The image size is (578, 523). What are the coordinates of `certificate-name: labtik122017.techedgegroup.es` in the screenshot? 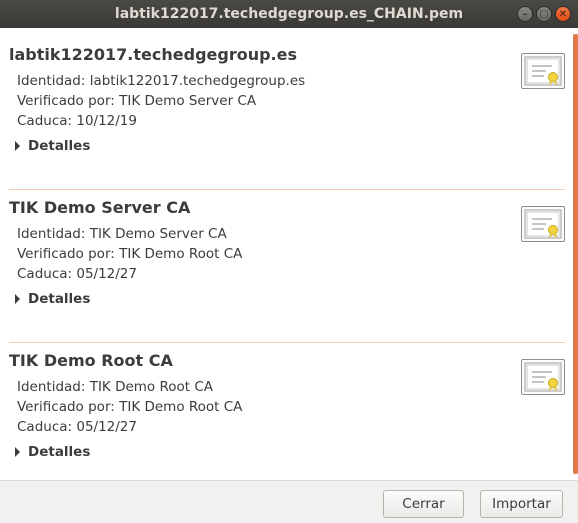 It's located at (153, 54).